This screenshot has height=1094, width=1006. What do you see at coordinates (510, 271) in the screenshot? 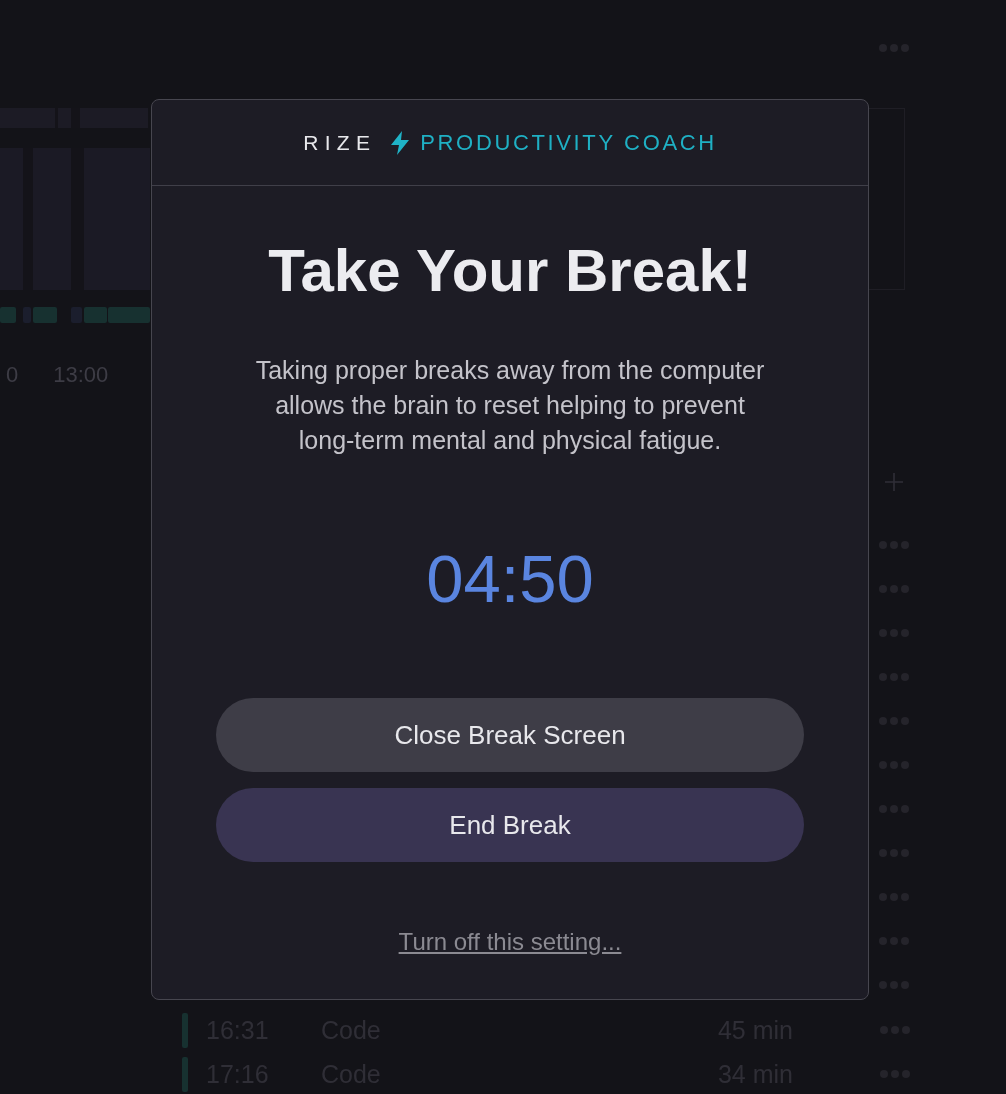
I see `dialog-title: Take Your Break!` at bounding box center [510, 271].